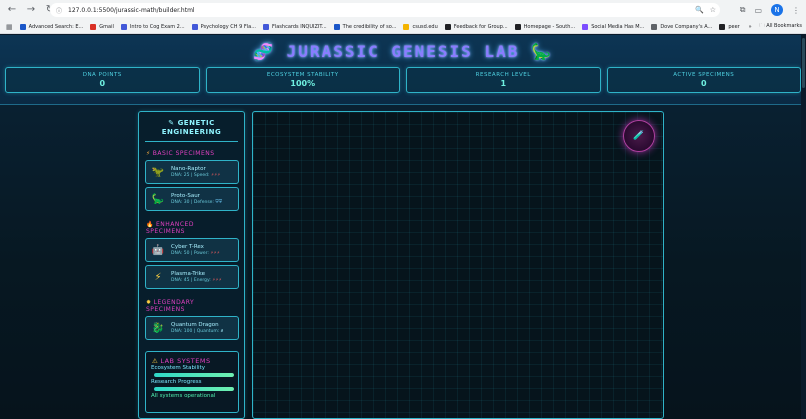  Describe the element at coordinates (190, 253) in the screenshot. I see `specimen-info-text: DNA: 50 | Power:` at that location.